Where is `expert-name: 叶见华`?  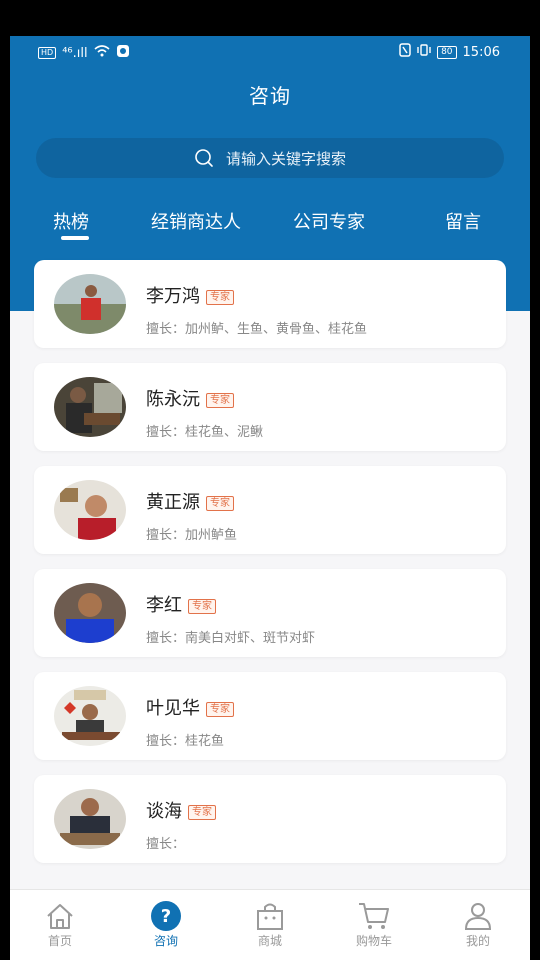 expert-name: 叶见华 is located at coordinates (173, 708).